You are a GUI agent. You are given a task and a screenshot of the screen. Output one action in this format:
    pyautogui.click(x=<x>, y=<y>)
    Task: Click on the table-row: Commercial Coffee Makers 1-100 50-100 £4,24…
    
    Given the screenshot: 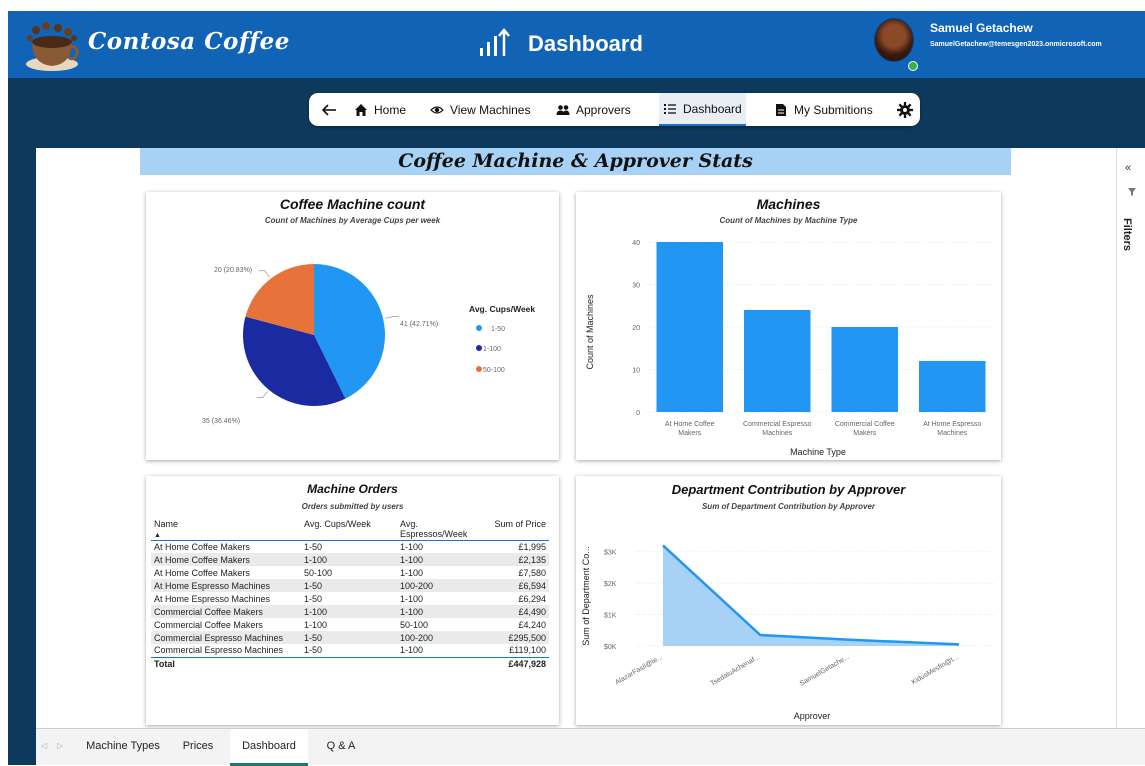 What is the action you would take?
    pyautogui.click(x=350, y=624)
    